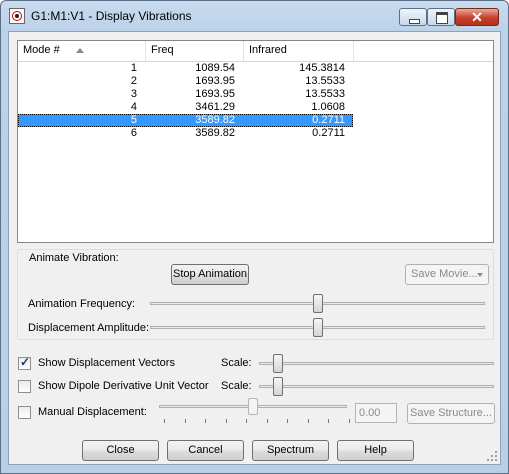 This screenshot has height=474, width=509. Describe the element at coordinates (111, 16) in the screenshot. I see `window-title: G1:M1:V1 - Display Vibrations` at that location.